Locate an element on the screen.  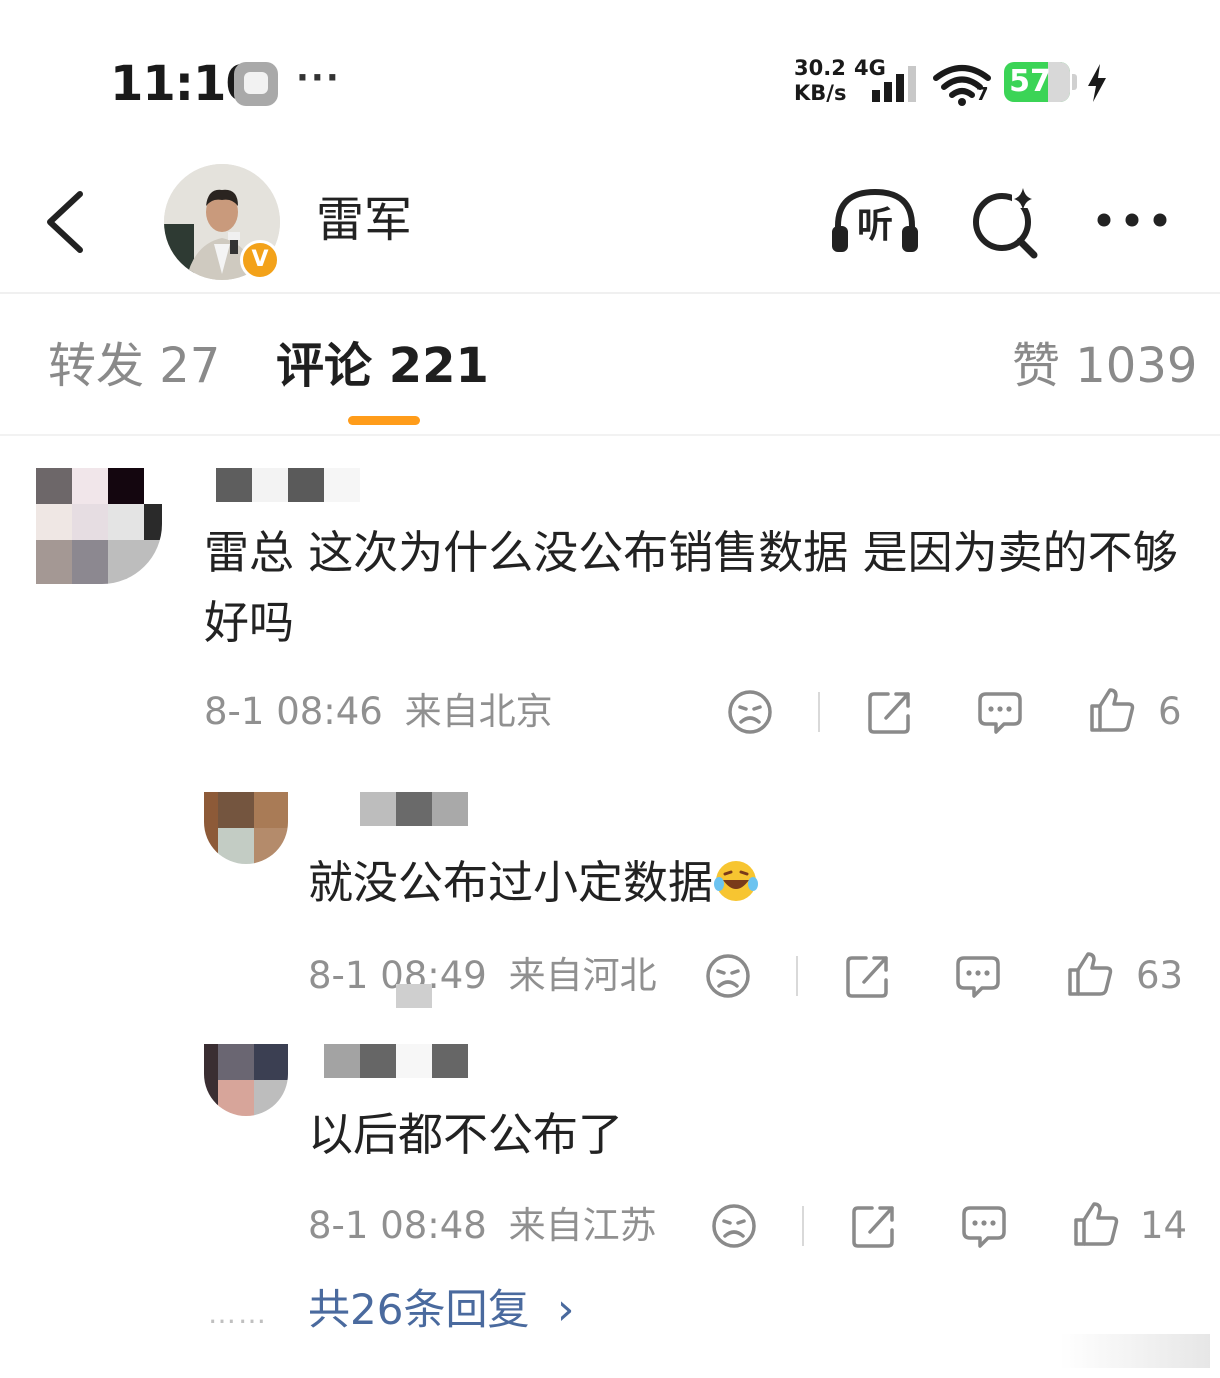
battery-level: 57 is located at coordinates (1030, 81).